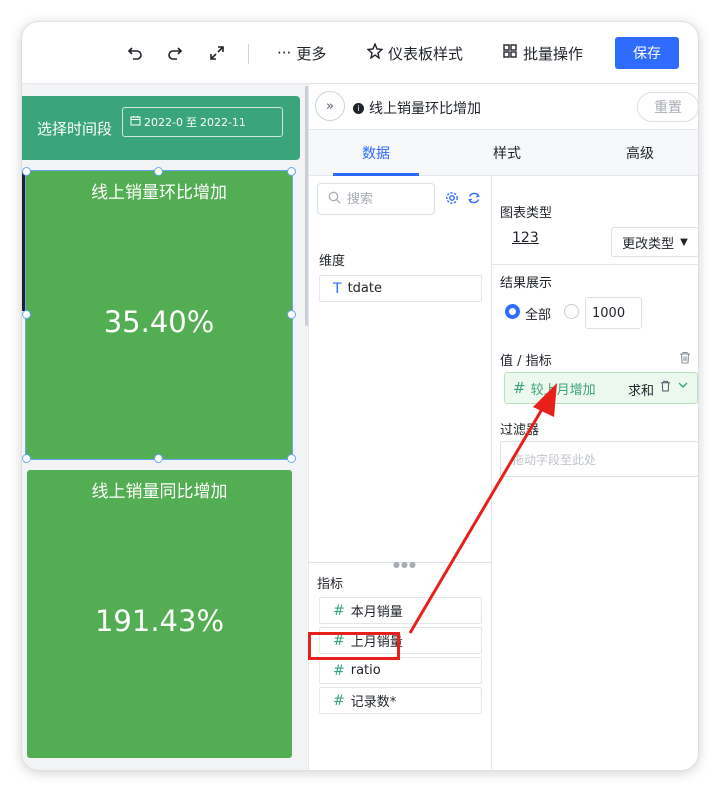 This screenshot has height=793, width=720. What do you see at coordinates (491, 473) in the screenshot?
I see `column-divider` at bounding box center [491, 473].